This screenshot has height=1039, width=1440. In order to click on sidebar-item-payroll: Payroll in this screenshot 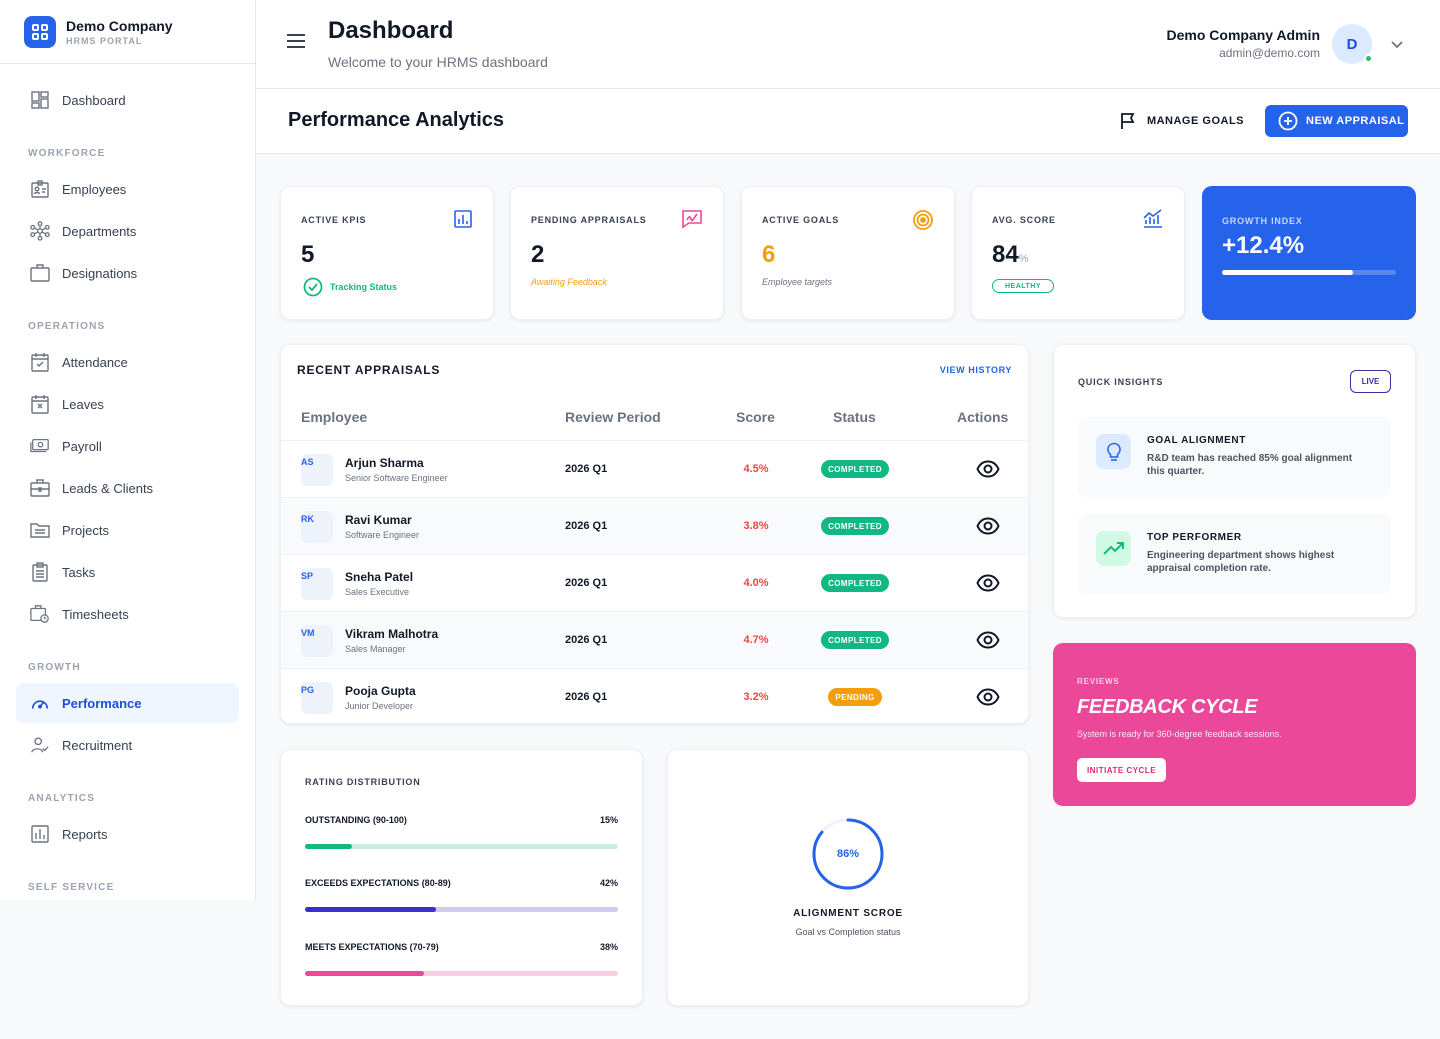, I will do `click(127, 446)`.